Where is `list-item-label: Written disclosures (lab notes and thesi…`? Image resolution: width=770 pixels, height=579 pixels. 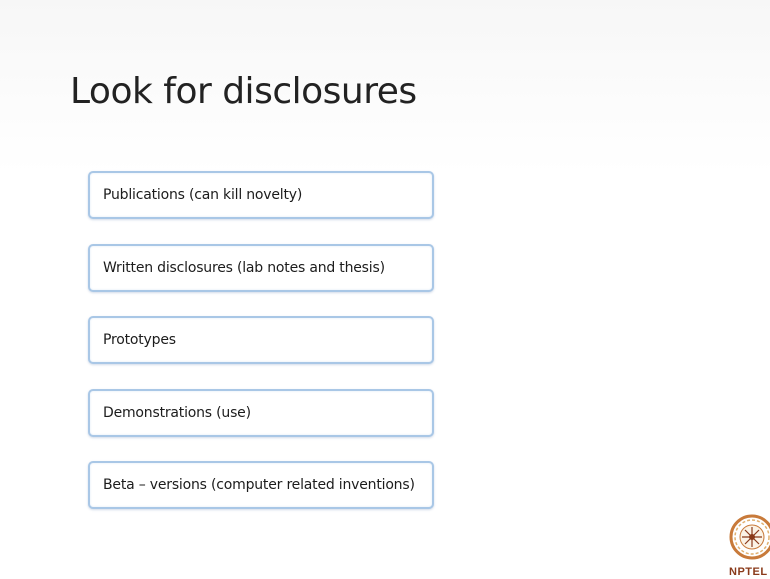
list-item-label: Written disclosures (lab notes and thesi… is located at coordinates (244, 267).